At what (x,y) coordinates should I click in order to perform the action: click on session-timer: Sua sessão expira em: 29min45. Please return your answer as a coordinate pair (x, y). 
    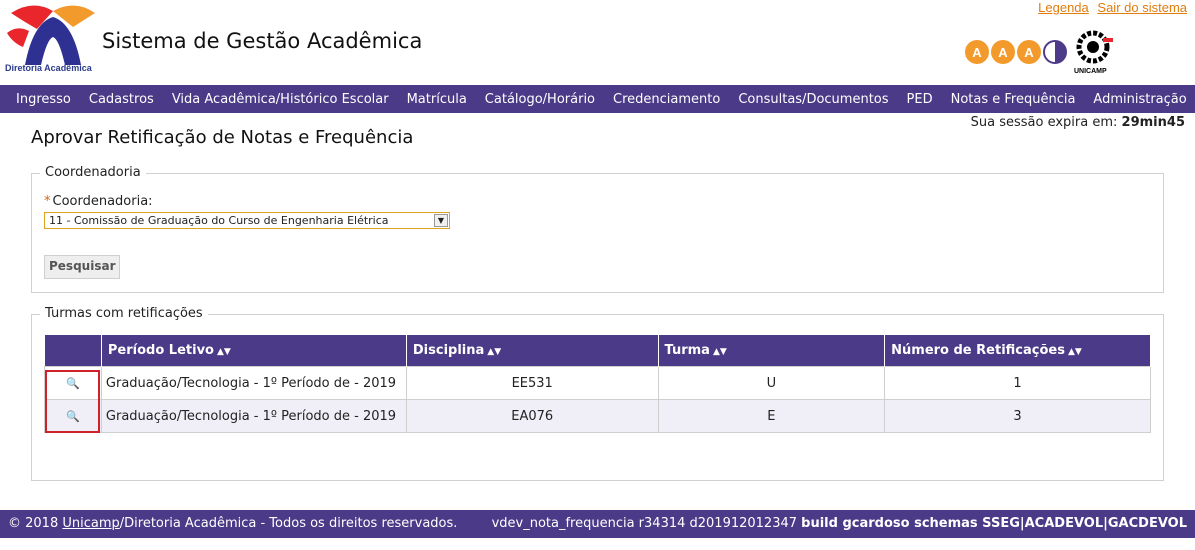
    Looking at the image, I should click on (1078, 122).